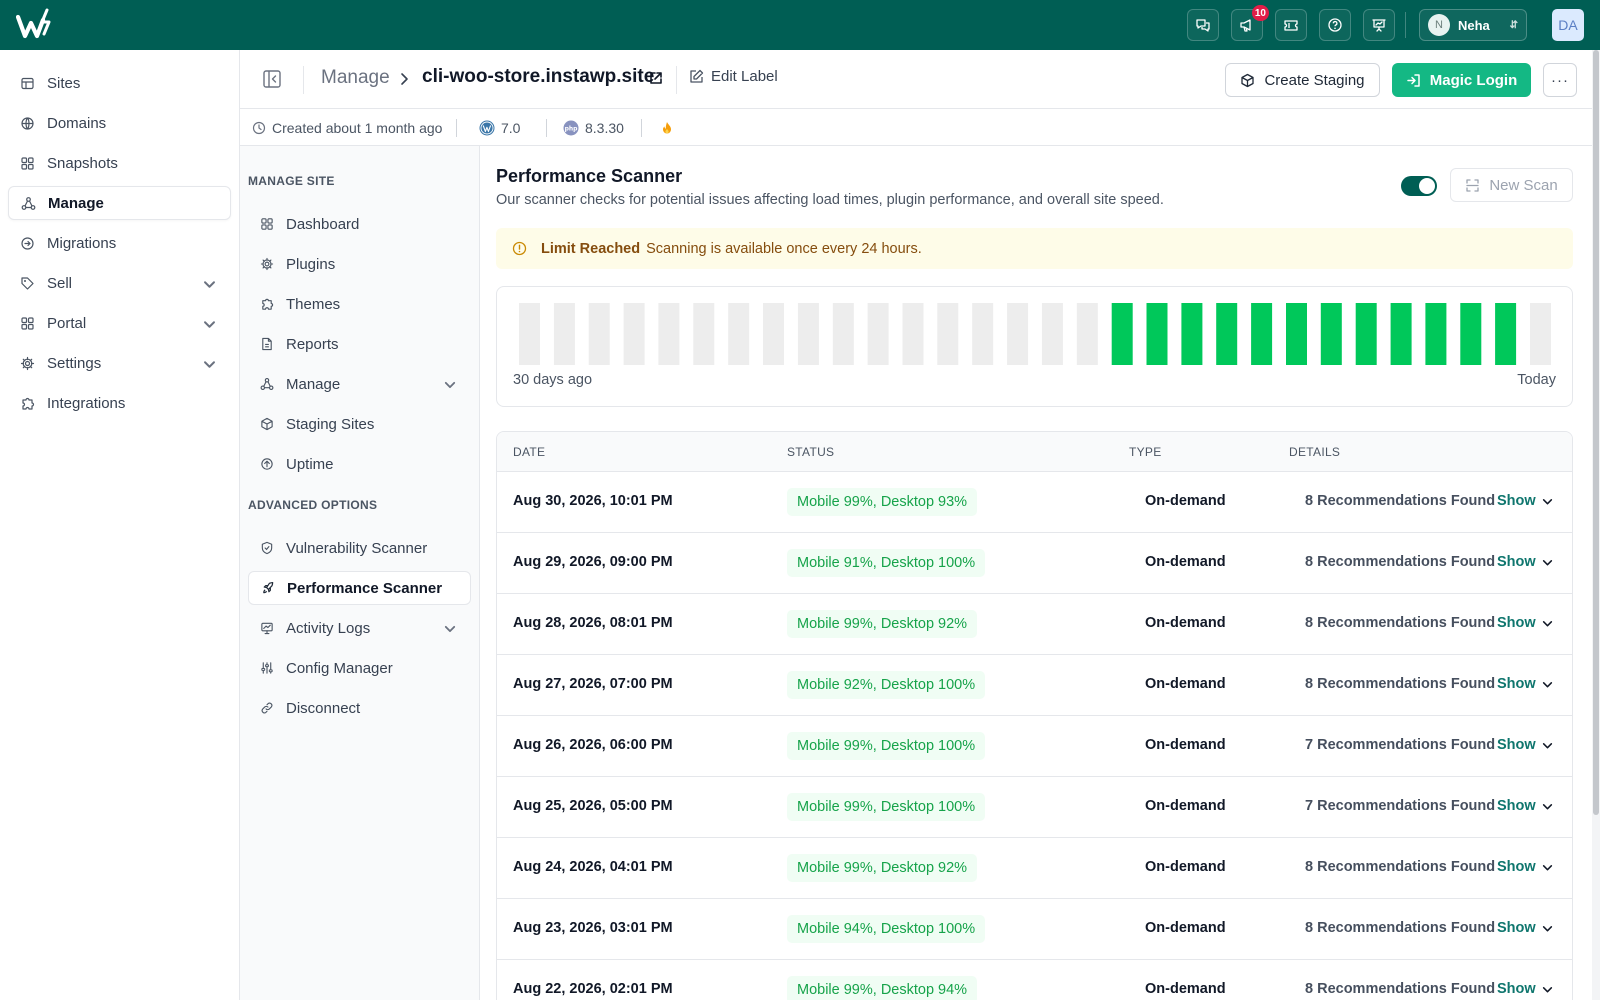  What do you see at coordinates (359, 548) in the screenshot?
I see `manage-nav-item-vulnerability-scanner: Vulnerability Scanner` at bounding box center [359, 548].